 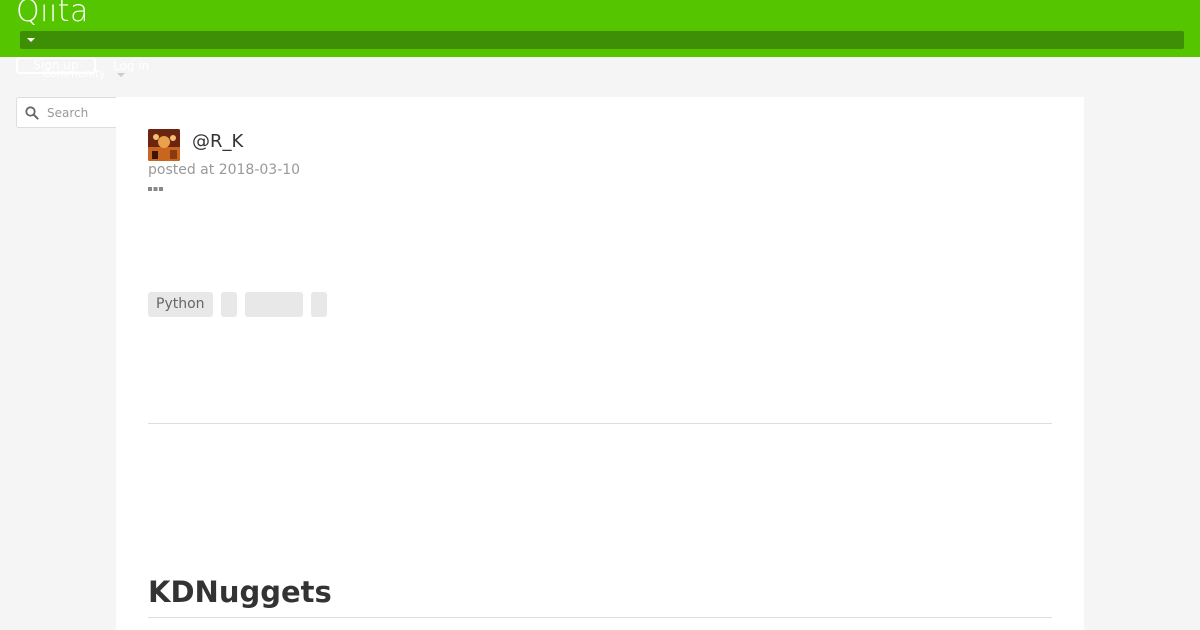 I want to click on login-link: Log in, so click(x=131, y=66).